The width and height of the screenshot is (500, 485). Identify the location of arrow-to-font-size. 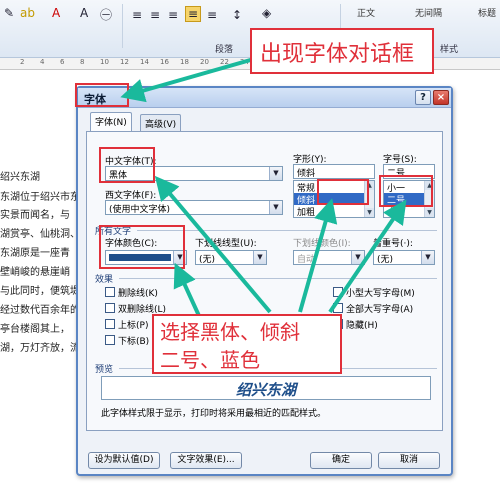
(367, 256).